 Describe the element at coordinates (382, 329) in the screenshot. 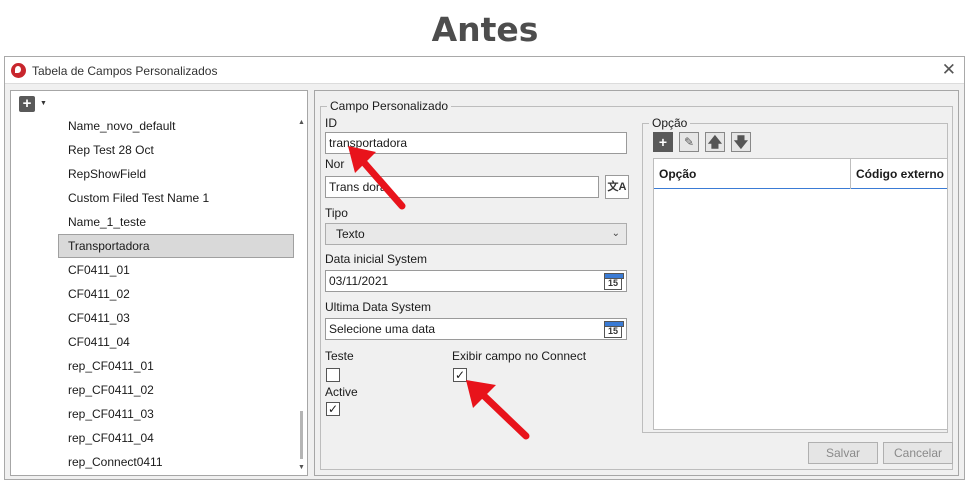

I see `ultima-data-placeholder: Selecione uma data` at that location.